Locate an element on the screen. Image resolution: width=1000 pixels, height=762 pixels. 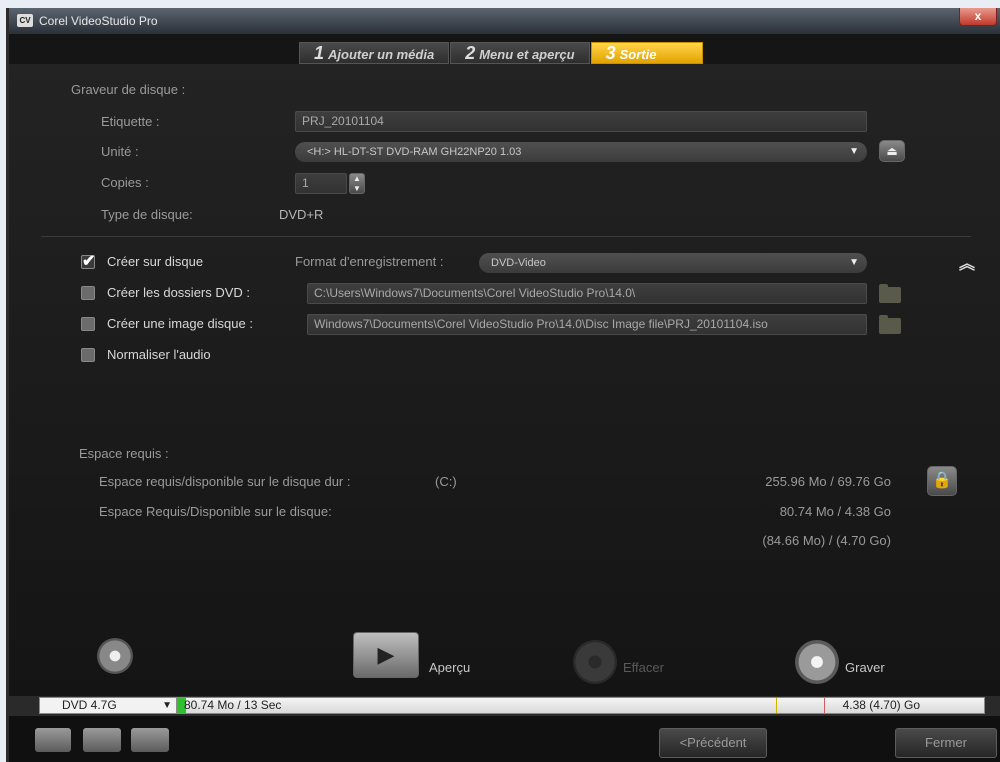
copies-stepper: ▲ ▼ is located at coordinates (357, 183).